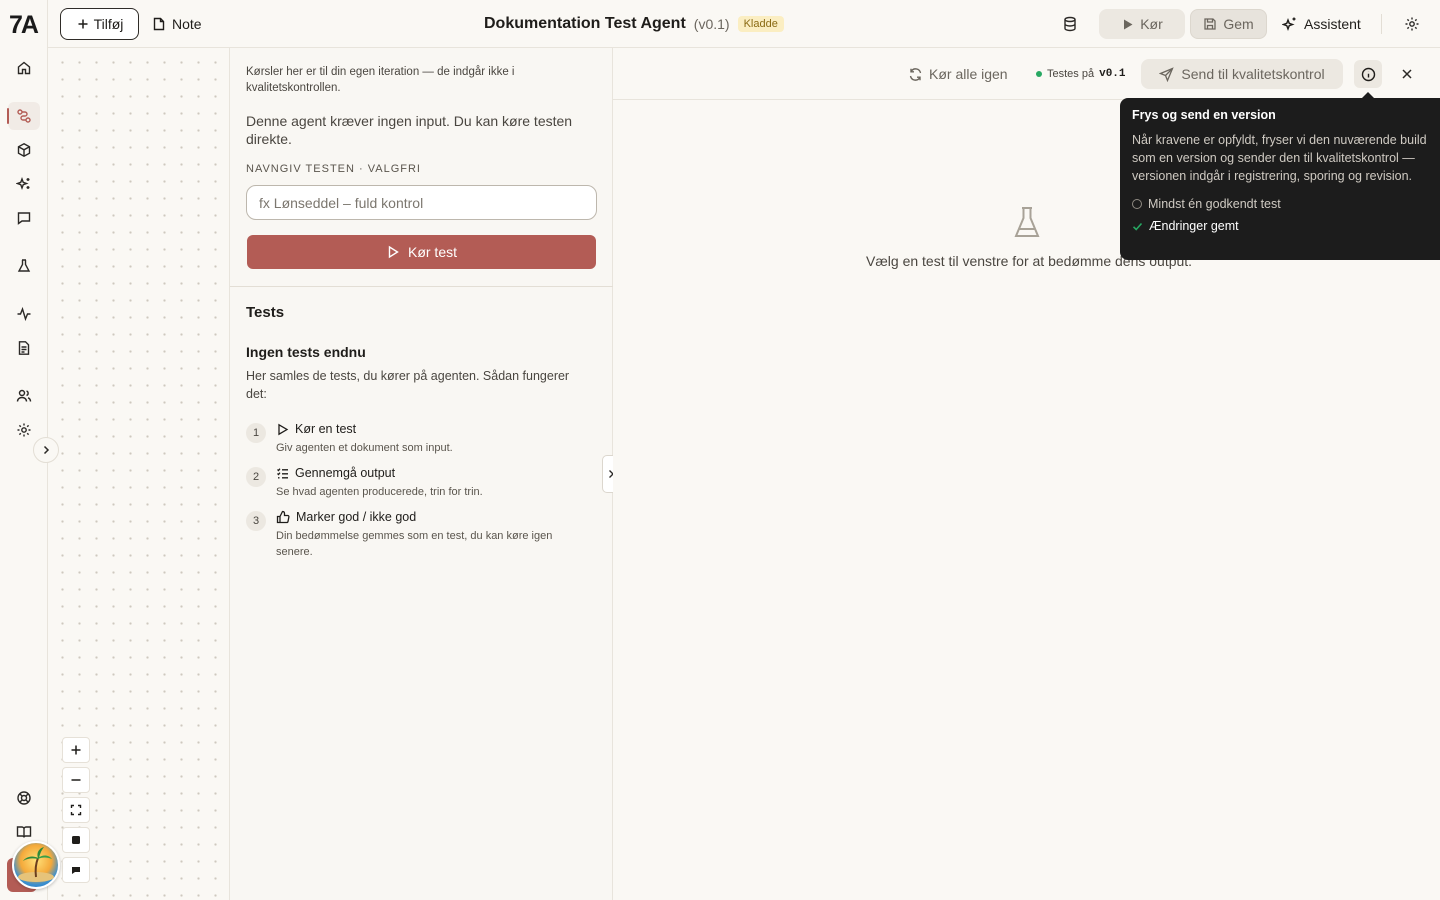 This screenshot has width=1440, height=900. I want to click on lock-canvas-button, so click(76, 840).